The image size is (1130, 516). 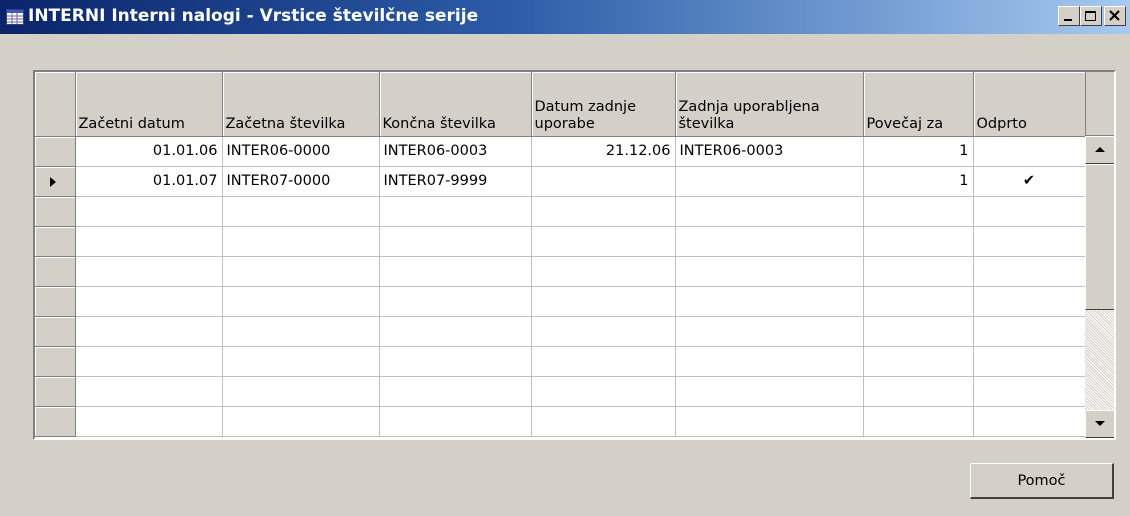 What do you see at coordinates (1091, 16) in the screenshot?
I see `maximize-button` at bounding box center [1091, 16].